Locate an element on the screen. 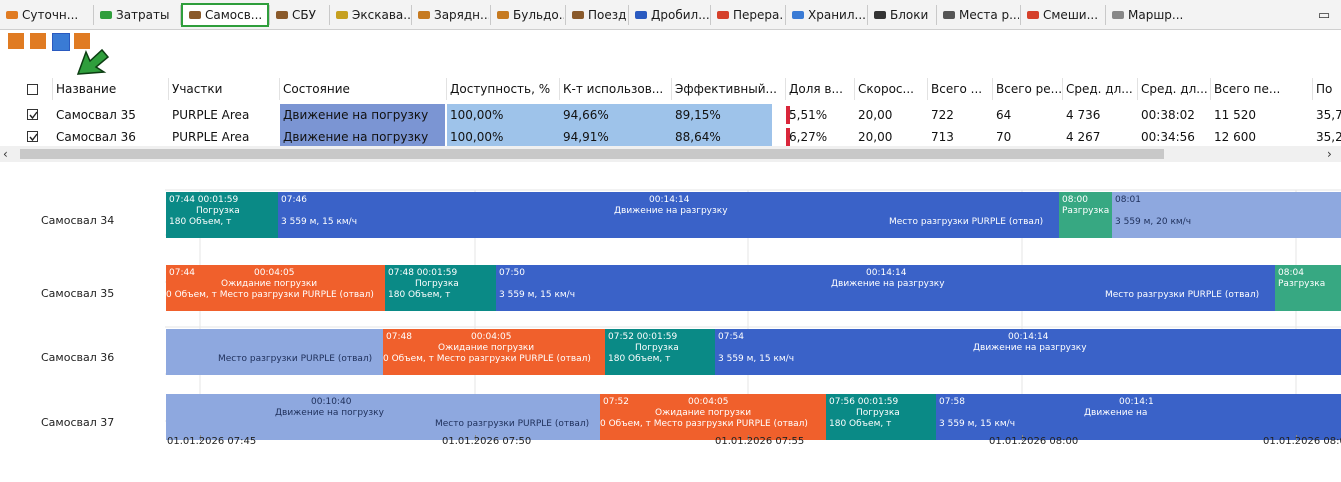 The image size is (1341, 482). table-cell: 88,64% is located at coordinates (722, 137).